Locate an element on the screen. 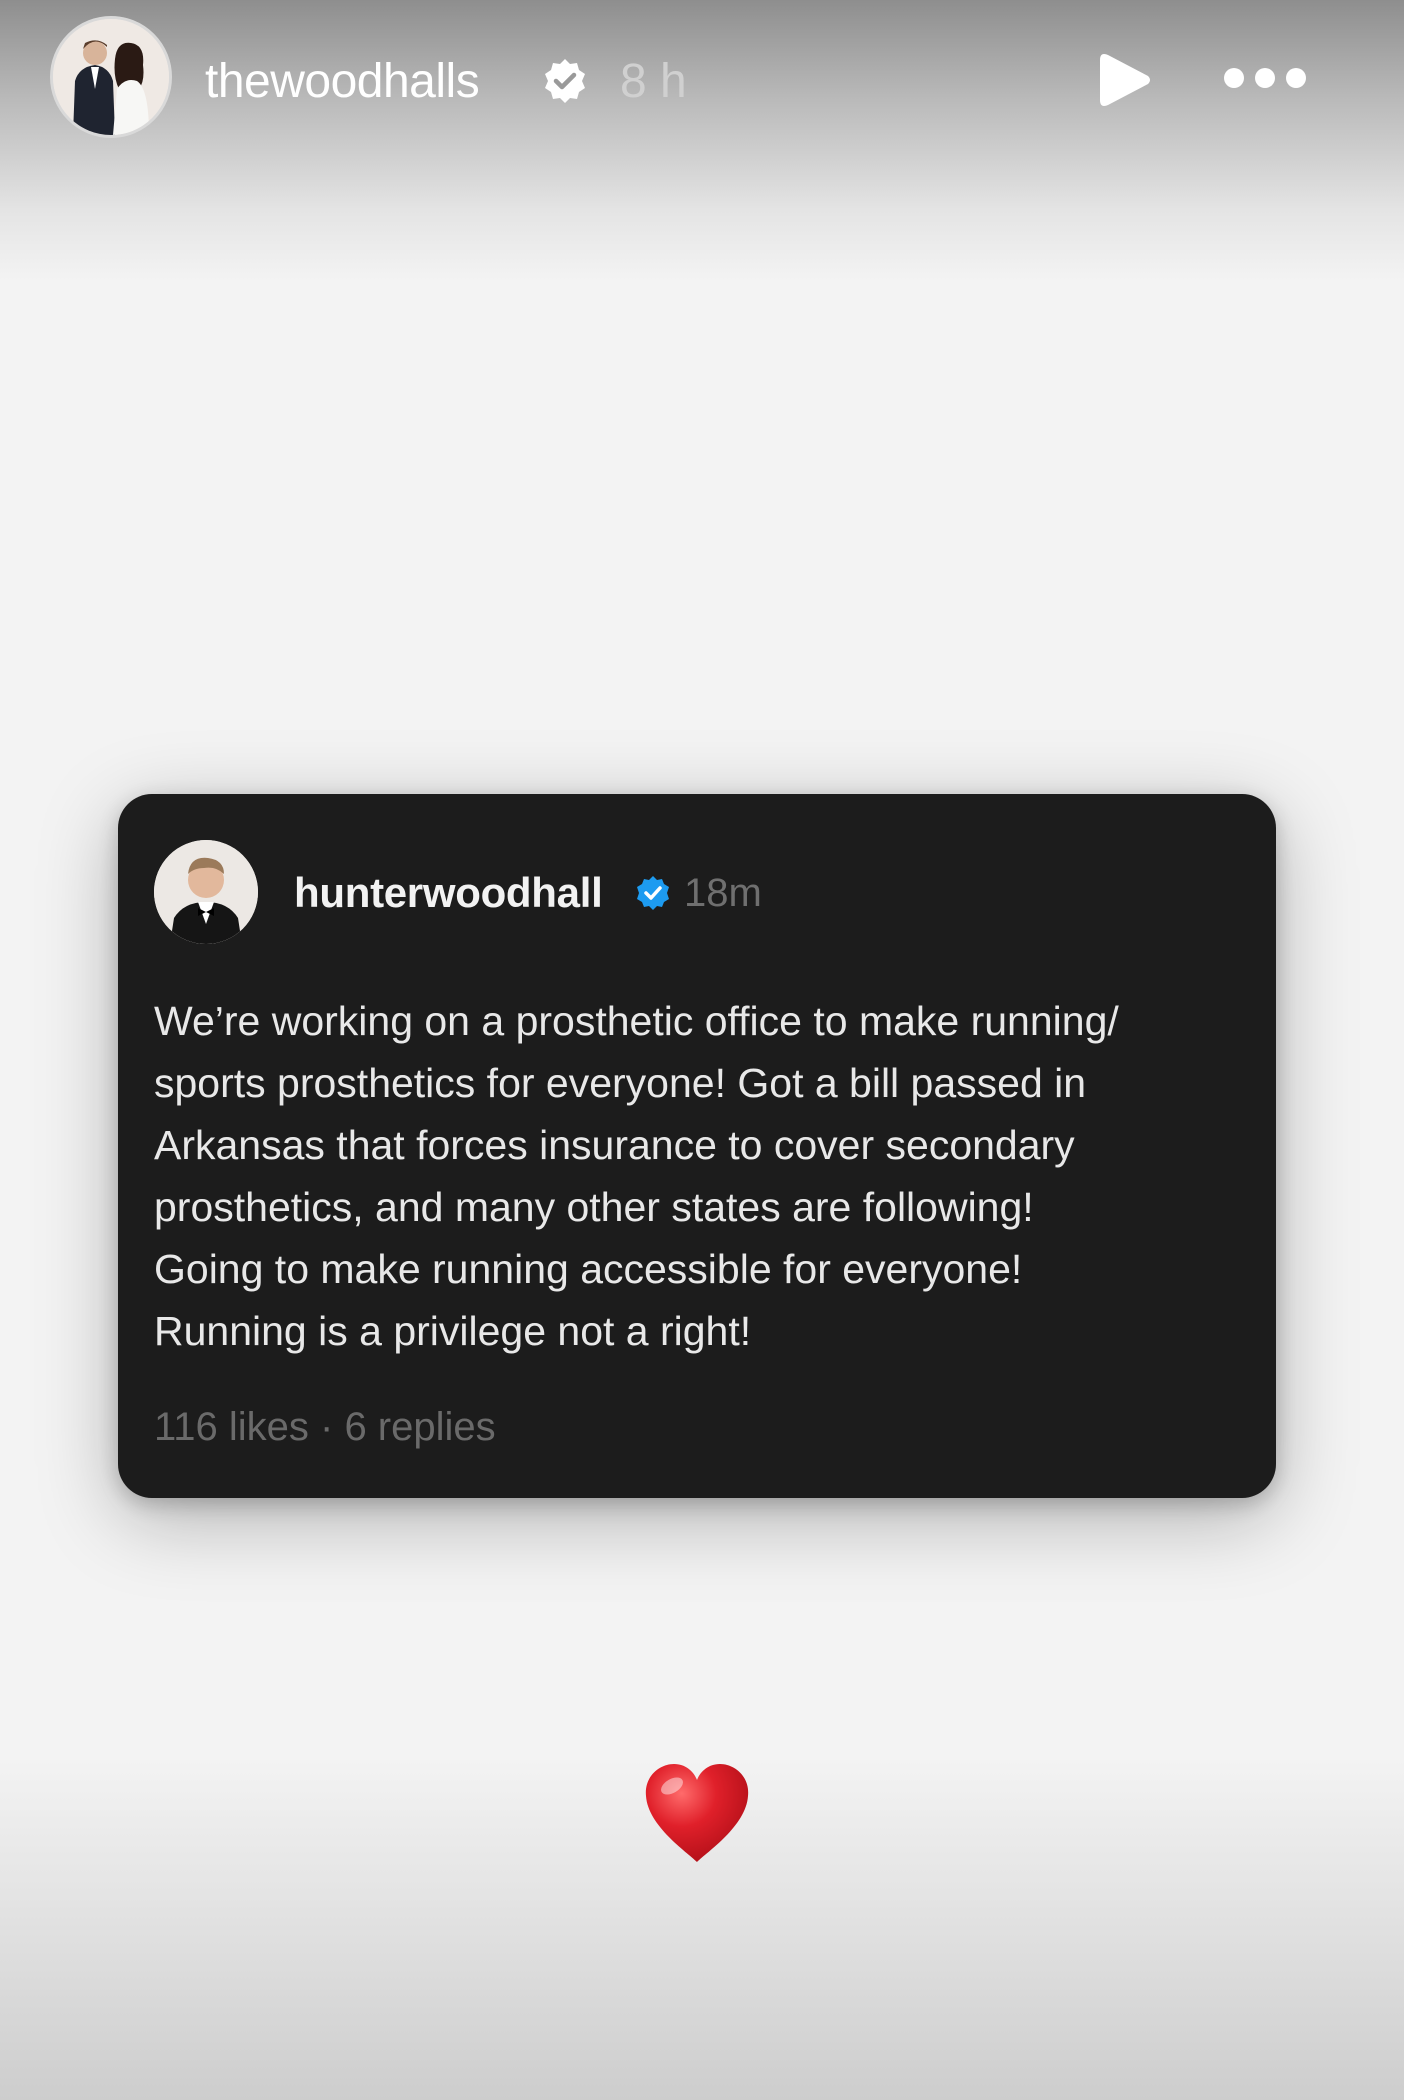 The width and height of the screenshot is (1404, 2100). post-stats: 116 likes · 6 replies is located at coordinates (325, 1427).